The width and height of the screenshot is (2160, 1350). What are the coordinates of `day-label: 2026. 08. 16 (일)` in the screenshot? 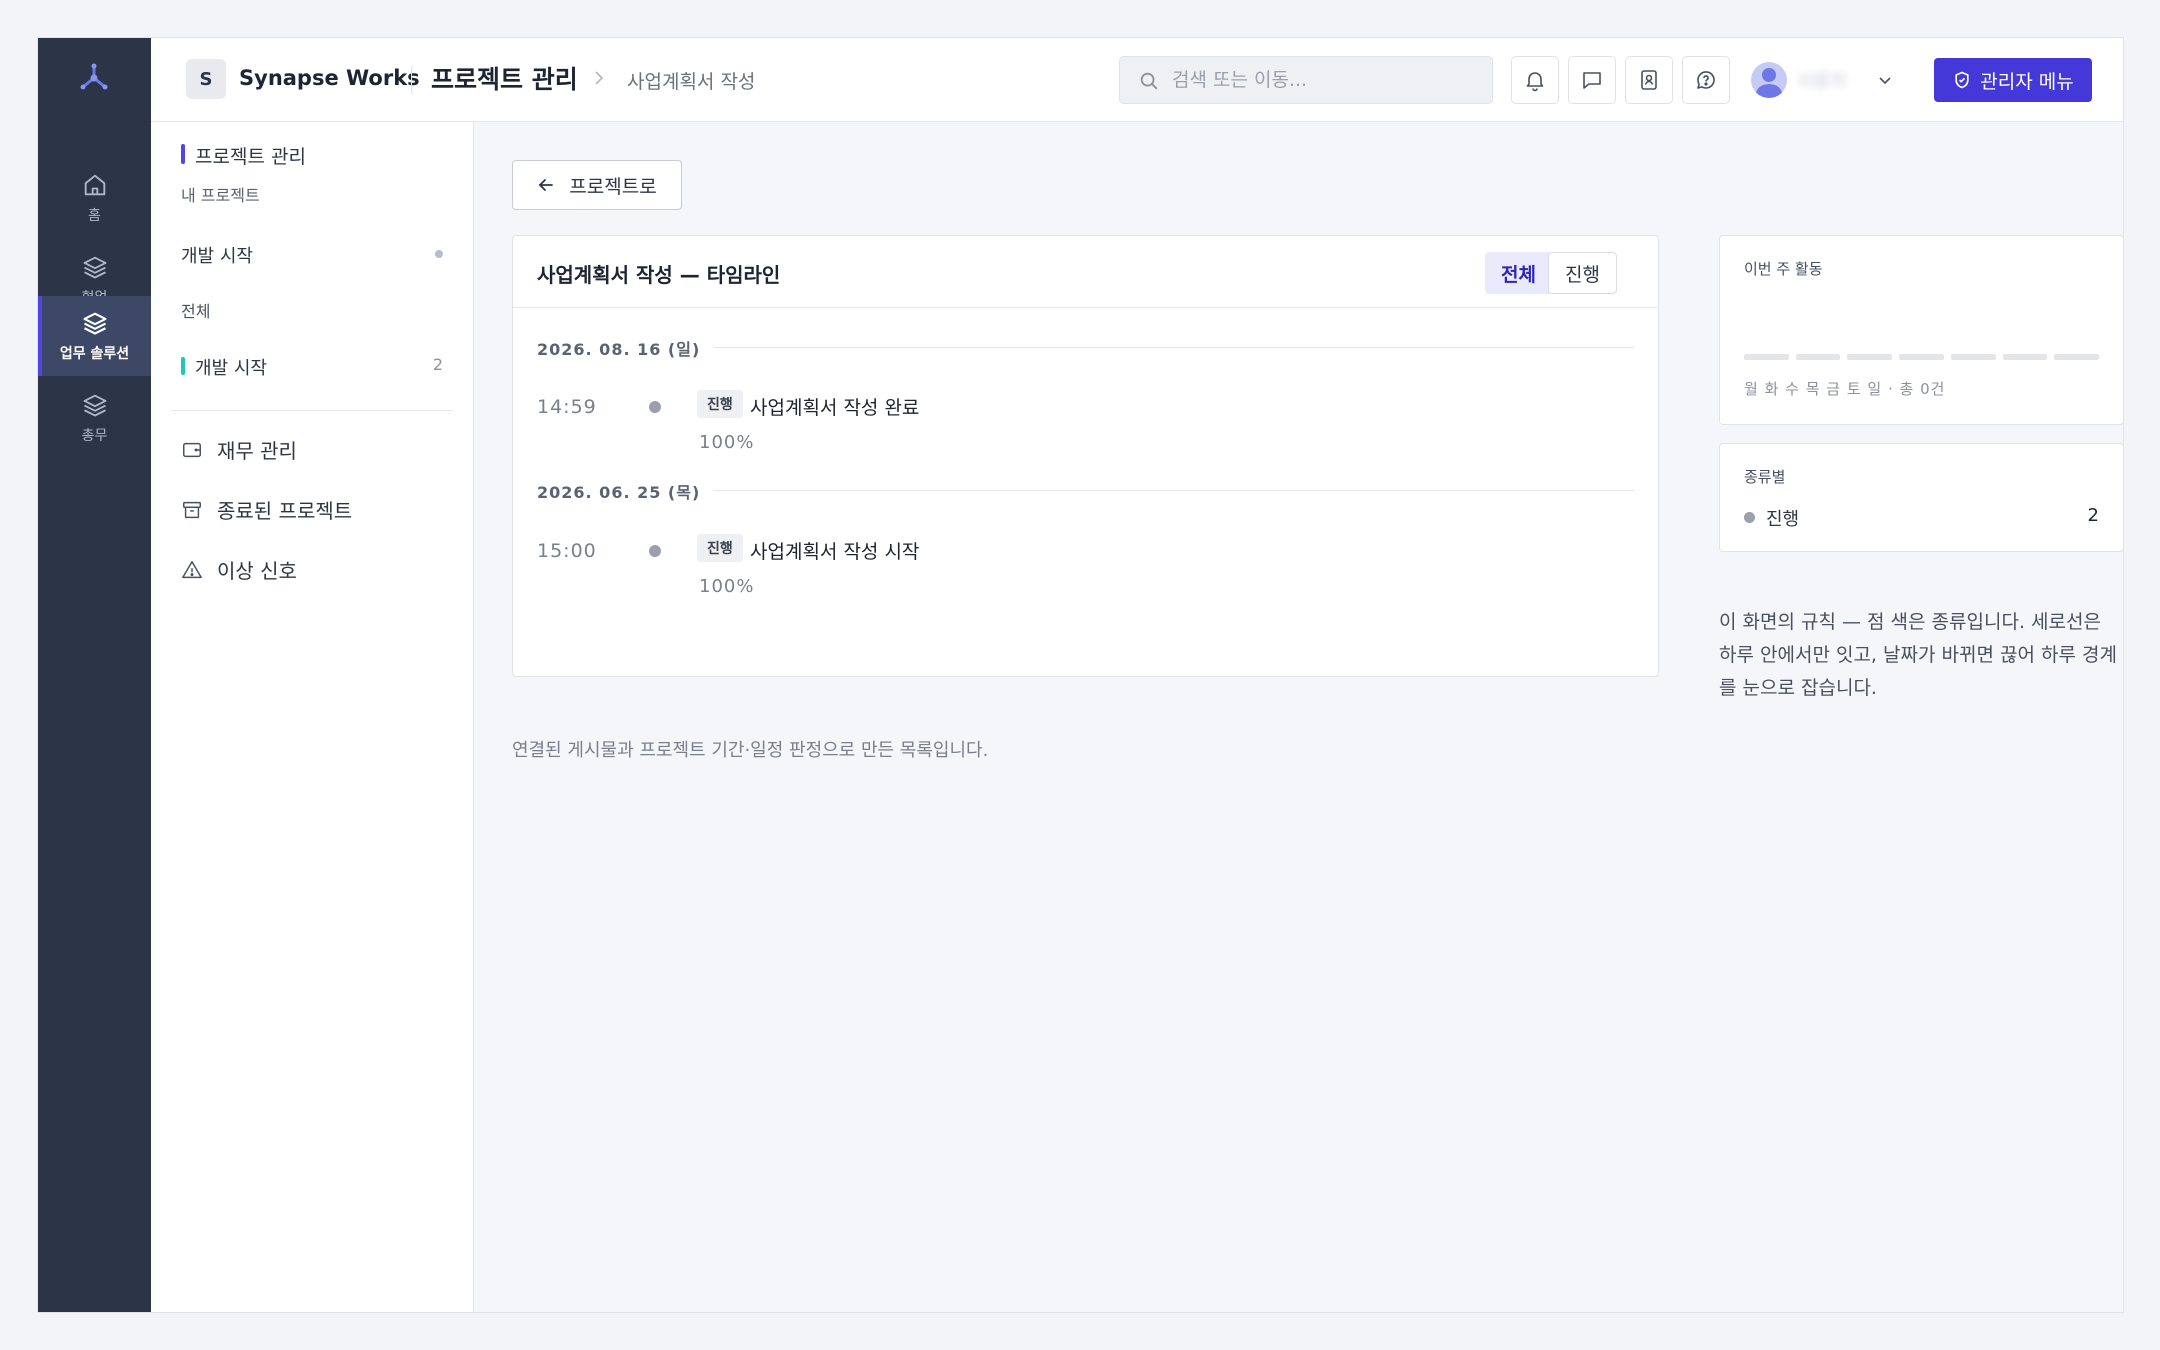 It's located at (626, 348).